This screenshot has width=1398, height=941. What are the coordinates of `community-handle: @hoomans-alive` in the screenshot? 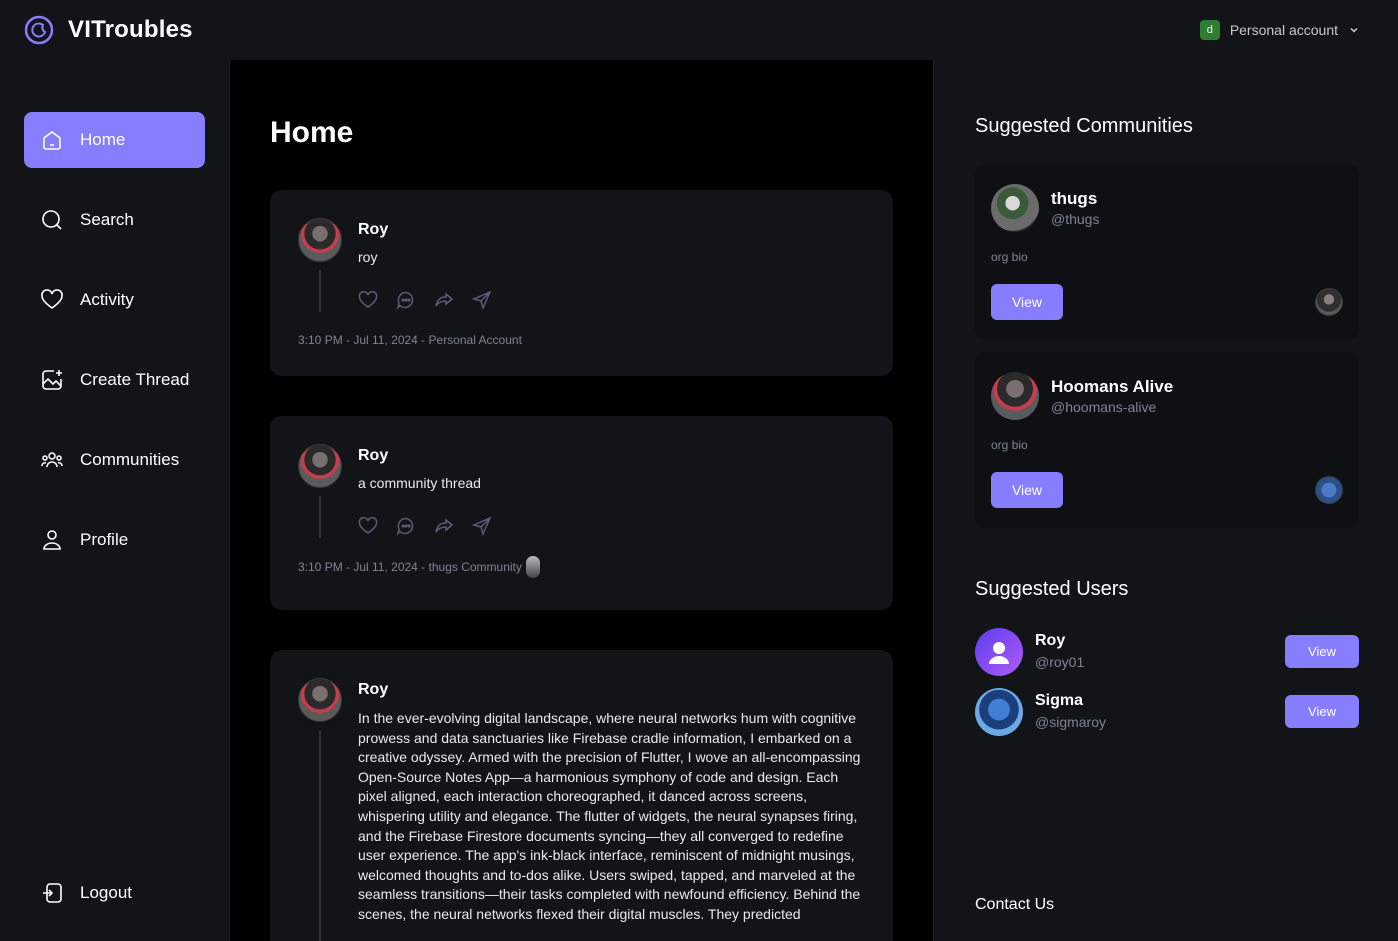 It's located at (1104, 407).